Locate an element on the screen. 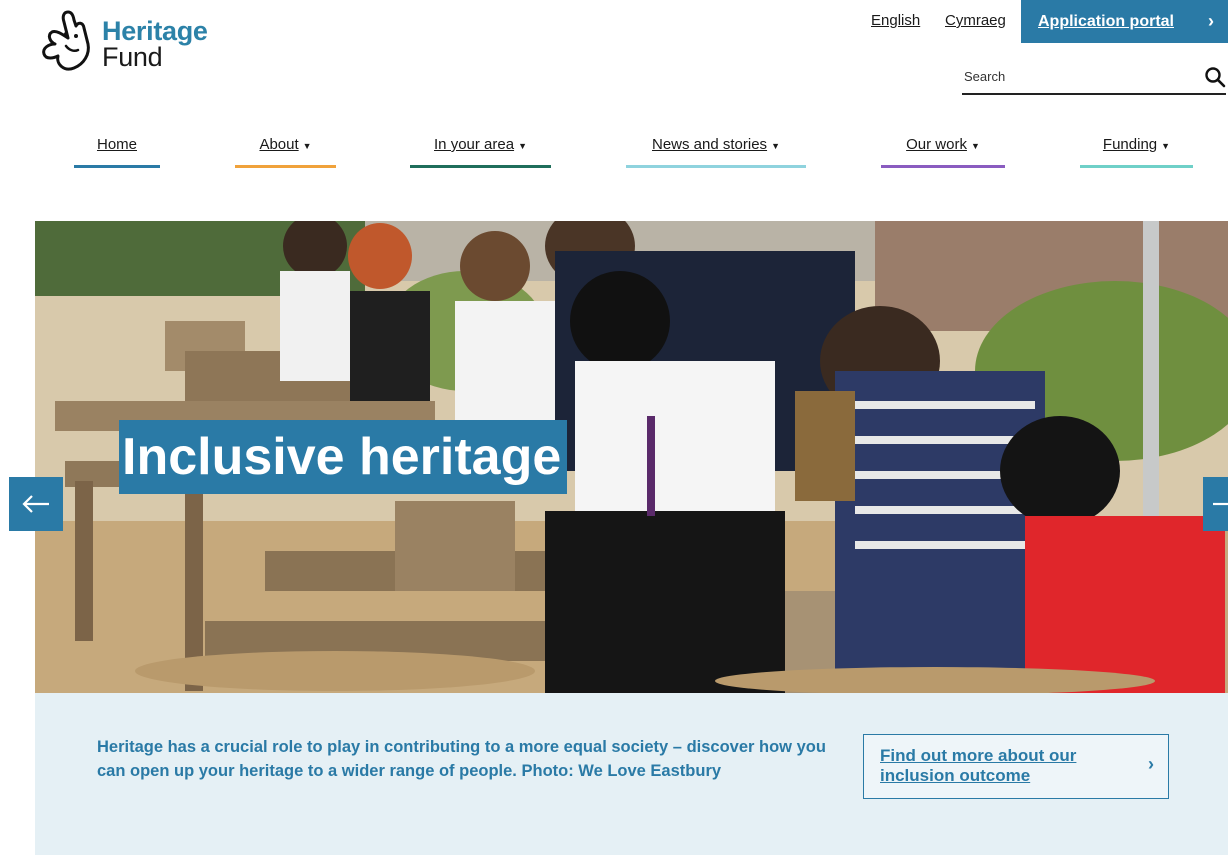 The height and width of the screenshot is (855, 1228). logo-line-heritage: Heritage is located at coordinates (155, 31).